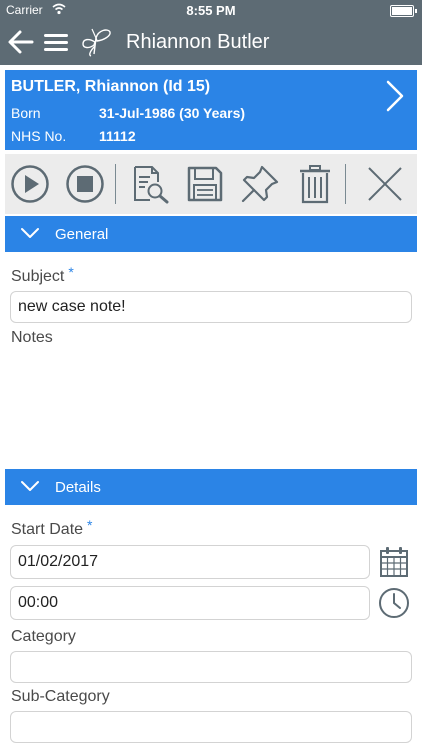  Describe the element at coordinates (39, 136) in the screenshot. I see `nhs-label: NHS No.` at that location.